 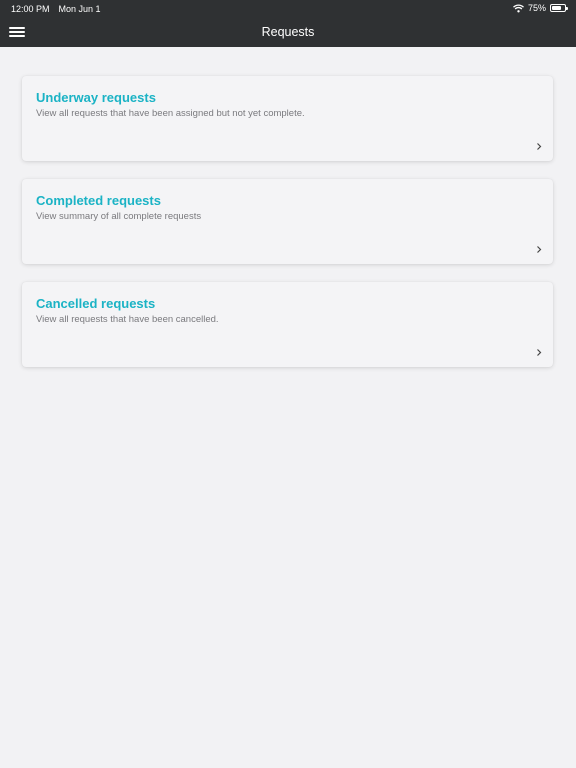 I want to click on battery-percentage: 75%, so click(x=536, y=8).